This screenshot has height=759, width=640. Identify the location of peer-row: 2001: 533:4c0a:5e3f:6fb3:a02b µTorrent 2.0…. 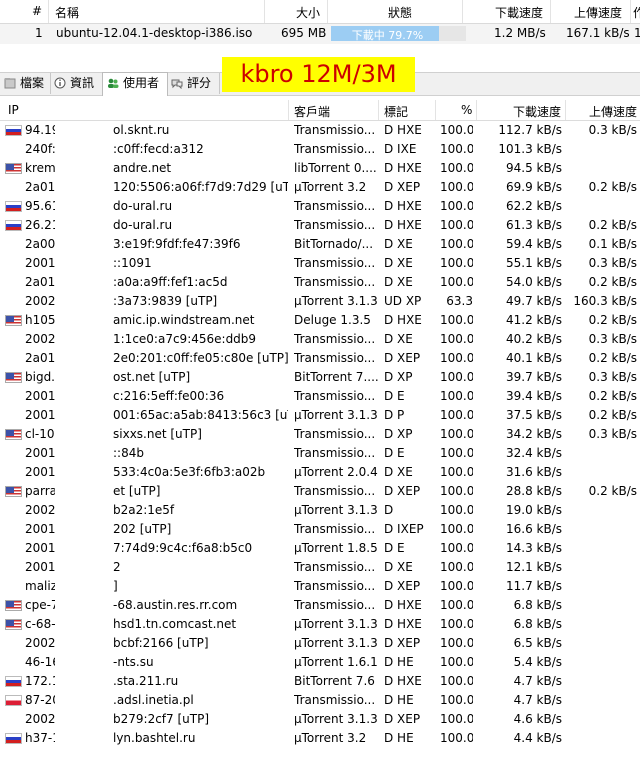
(320, 472).